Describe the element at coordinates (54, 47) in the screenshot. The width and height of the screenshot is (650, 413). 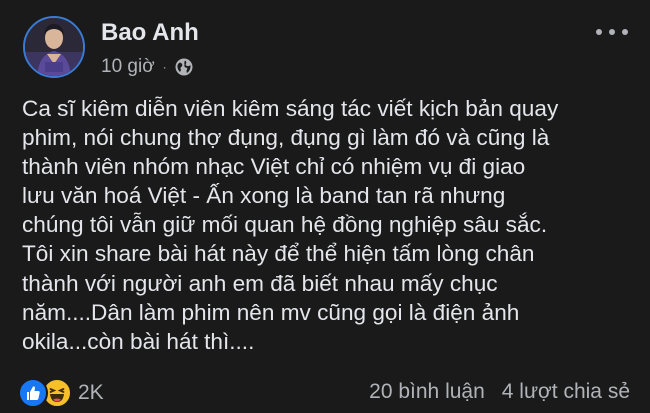
I see `avatar` at that location.